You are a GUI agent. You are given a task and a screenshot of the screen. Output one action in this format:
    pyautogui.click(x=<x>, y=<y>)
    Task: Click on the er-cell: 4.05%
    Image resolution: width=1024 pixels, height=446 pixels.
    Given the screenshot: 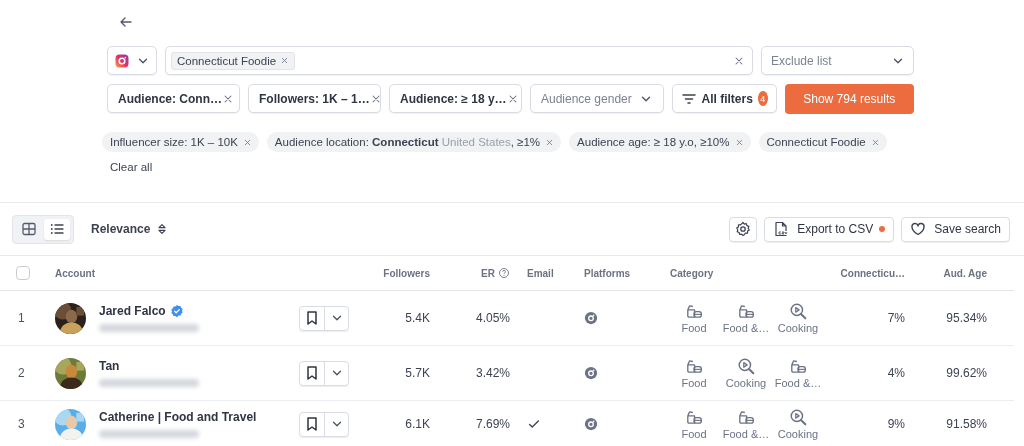 What is the action you would take?
    pyautogui.click(x=492, y=318)
    